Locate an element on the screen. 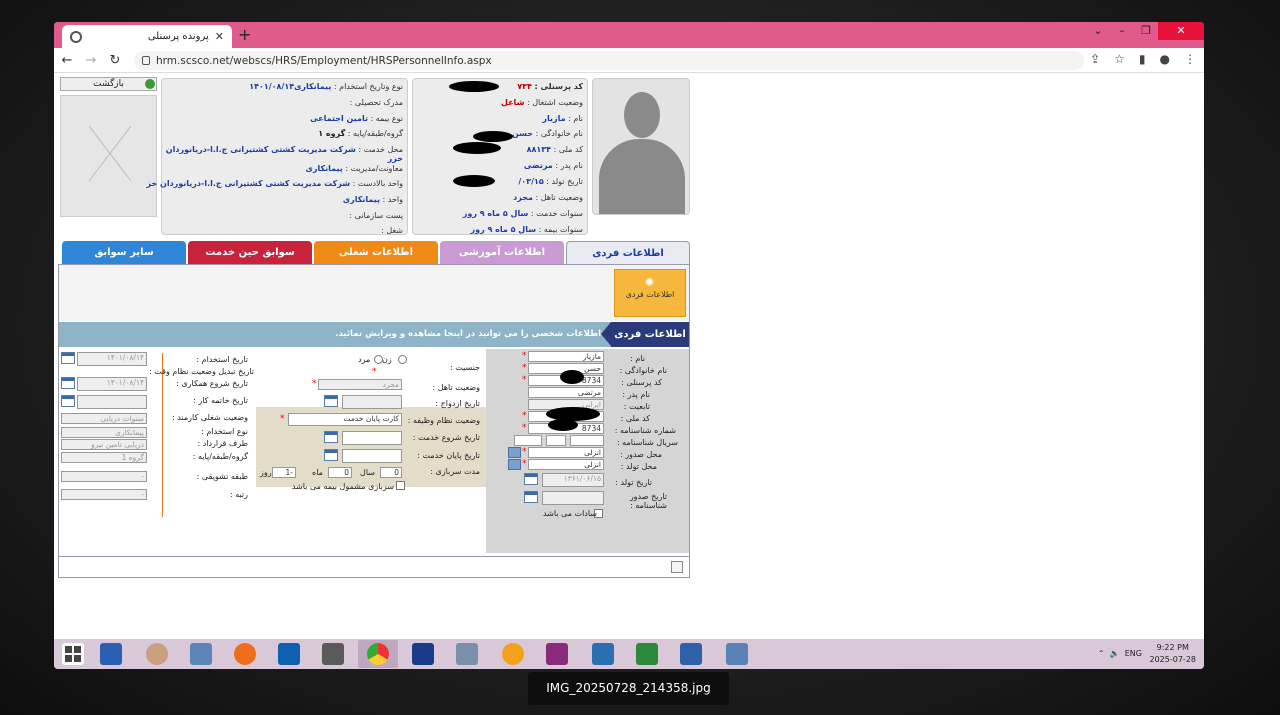  signature-placeholder is located at coordinates (108, 156).